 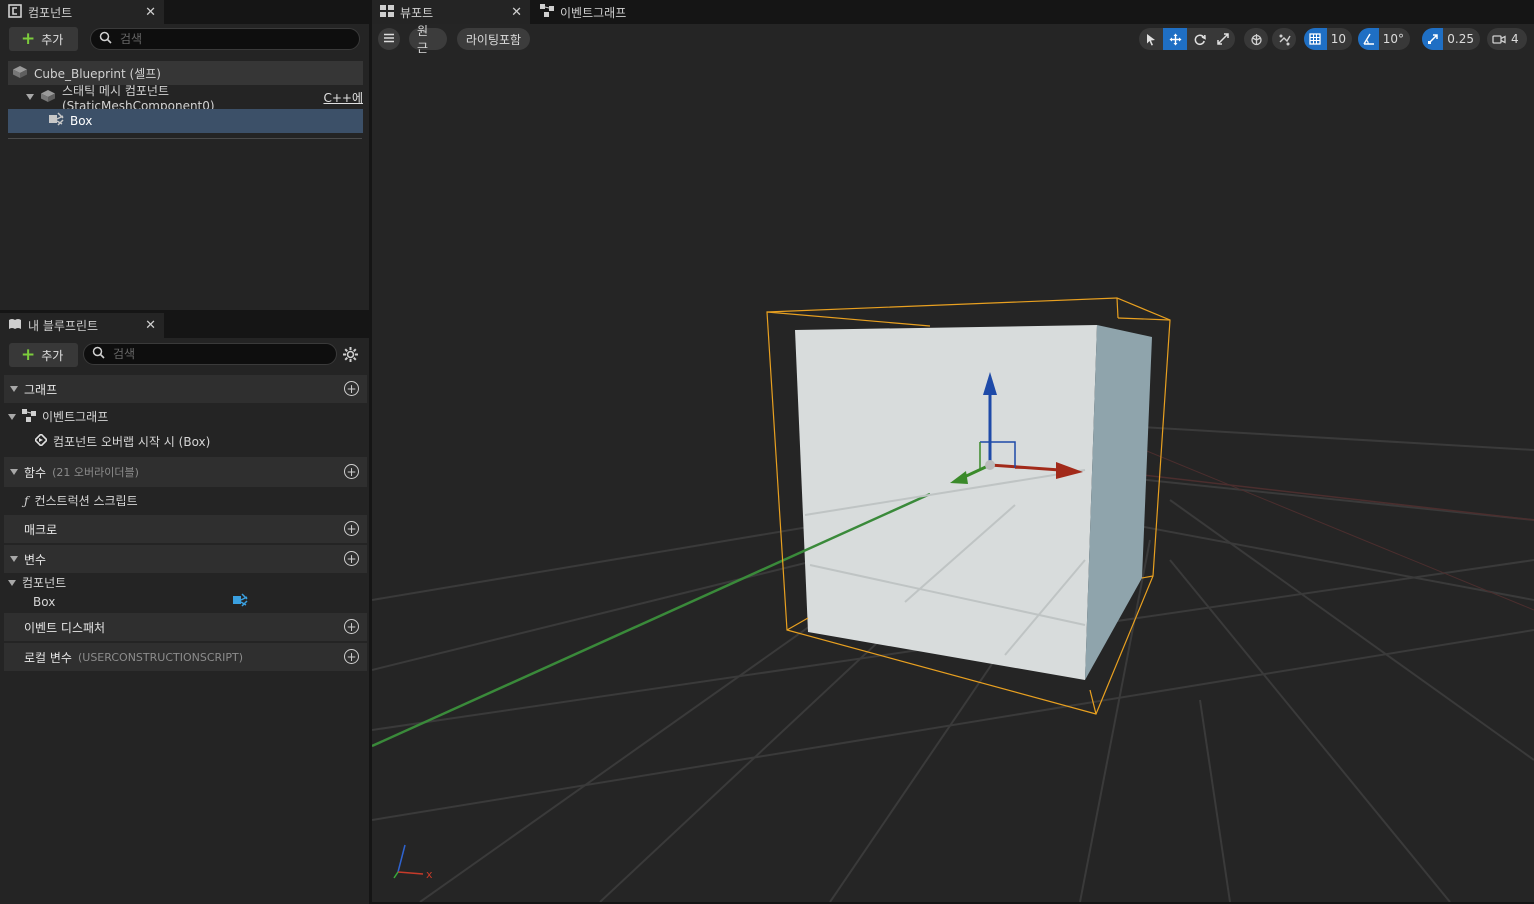 What do you see at coordinates (593, 12) in the screenshot?
I see `event-graph-tab-label: 이벤트그래프` at bounding box center [593, 12].